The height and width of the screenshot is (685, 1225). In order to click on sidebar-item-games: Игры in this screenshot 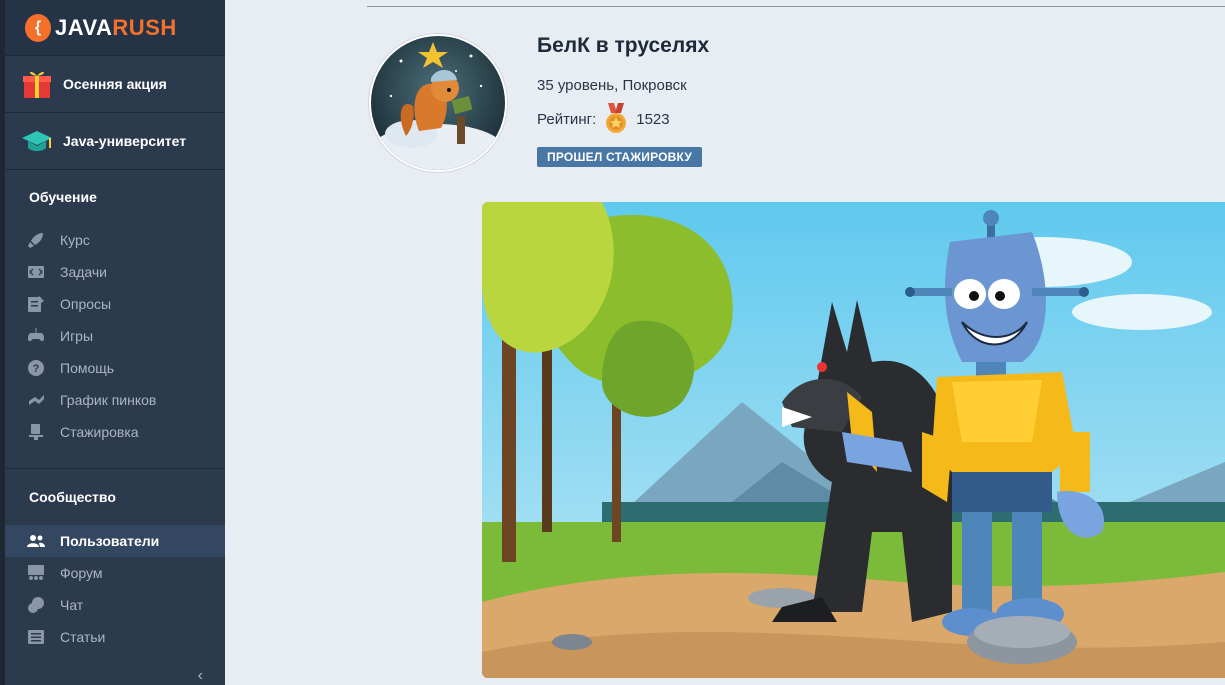, I will do `click(115, 336)`.